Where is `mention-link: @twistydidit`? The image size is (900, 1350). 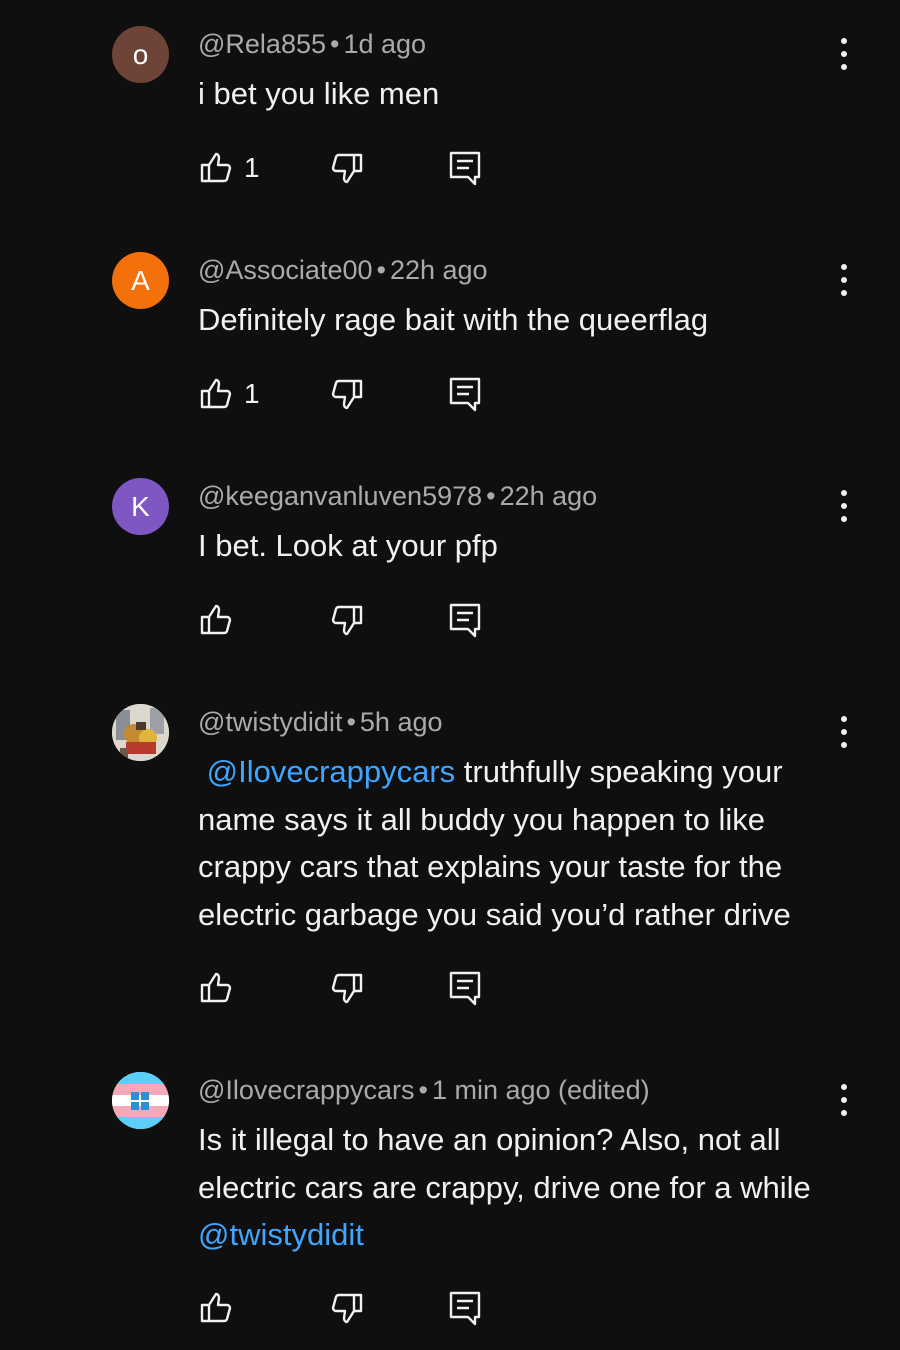 mention-link: @twistydidit is located at coordinates (281, 1234).